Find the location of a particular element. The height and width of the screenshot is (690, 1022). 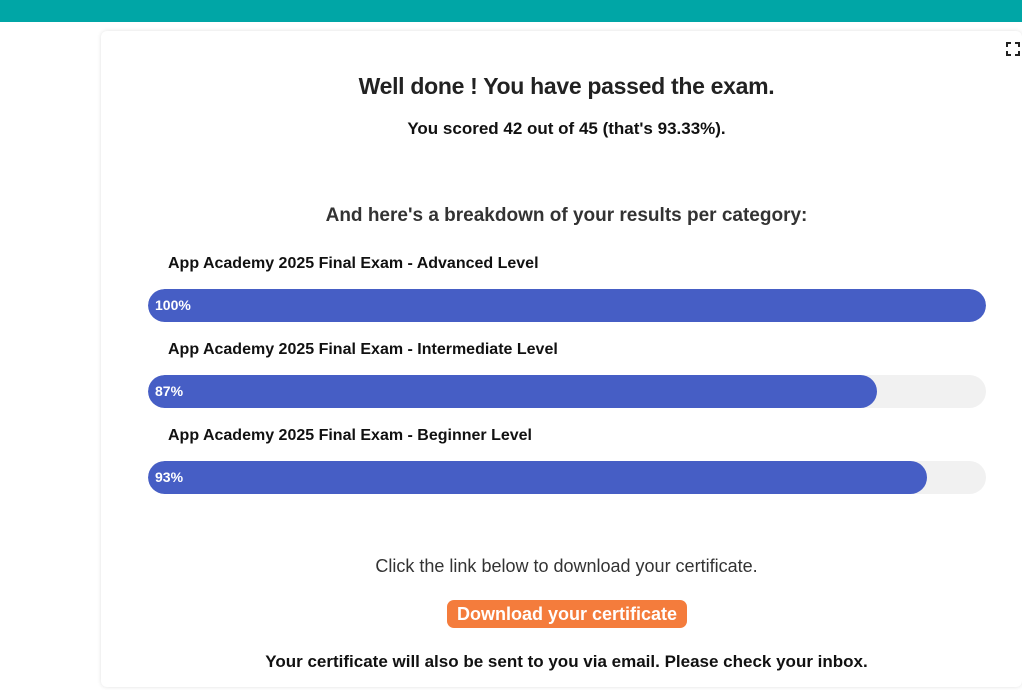

category-progress-bar: 87% is located at coordinates (567, 391).